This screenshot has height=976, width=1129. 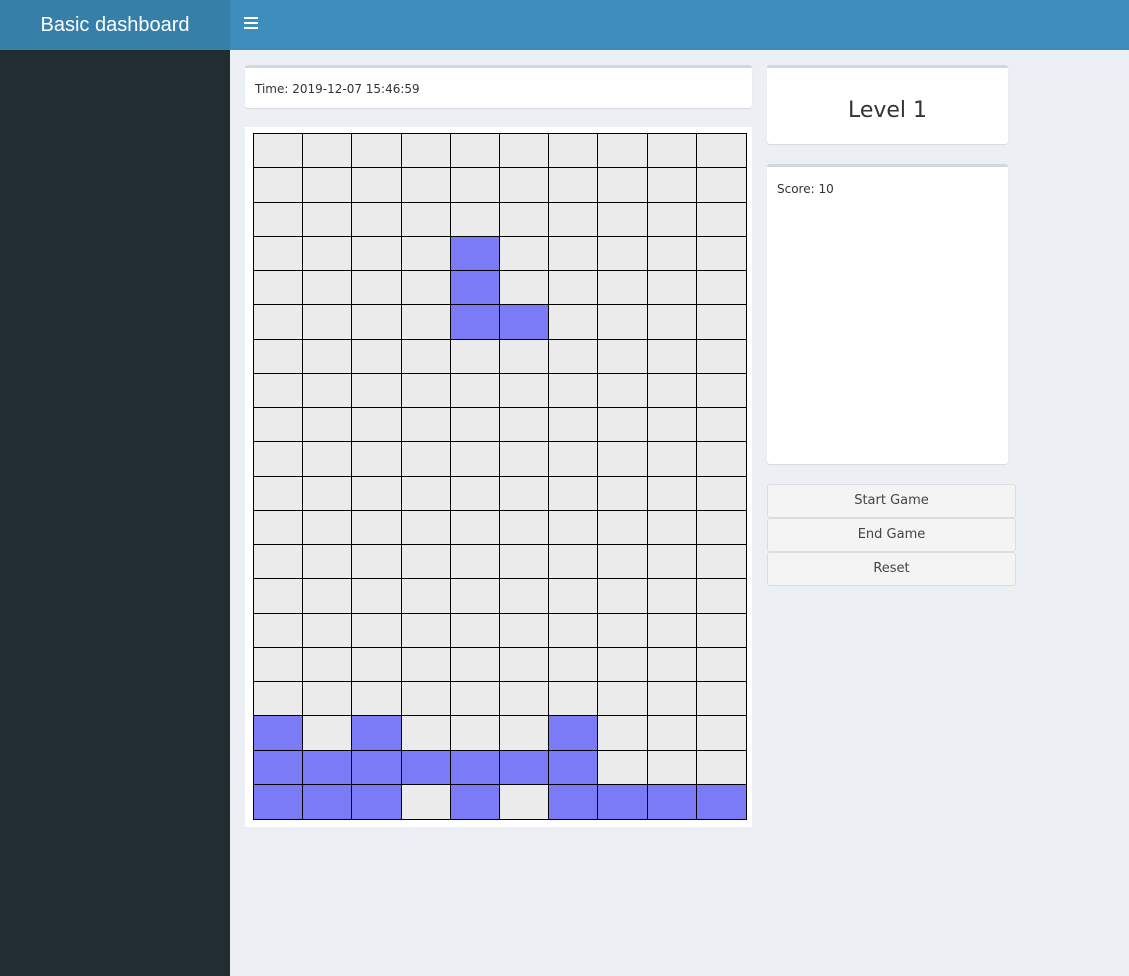 What do you see at coordinates (891, 535) in the screenshot?
I see `end-game-button: End Game` at bounding box center [891, 535].